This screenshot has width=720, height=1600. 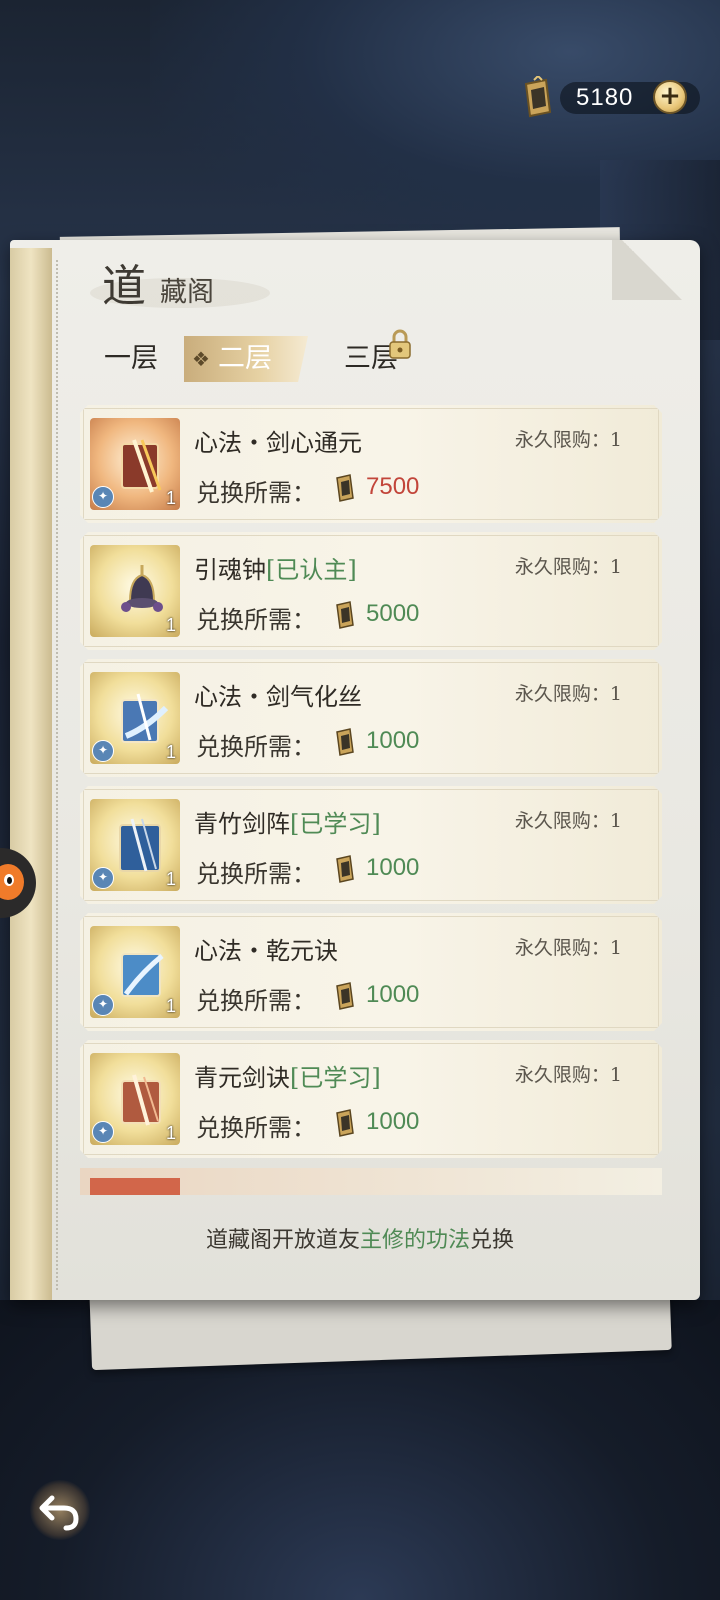 I want to click on item-thumbnail, so click(x=135, y=1186).